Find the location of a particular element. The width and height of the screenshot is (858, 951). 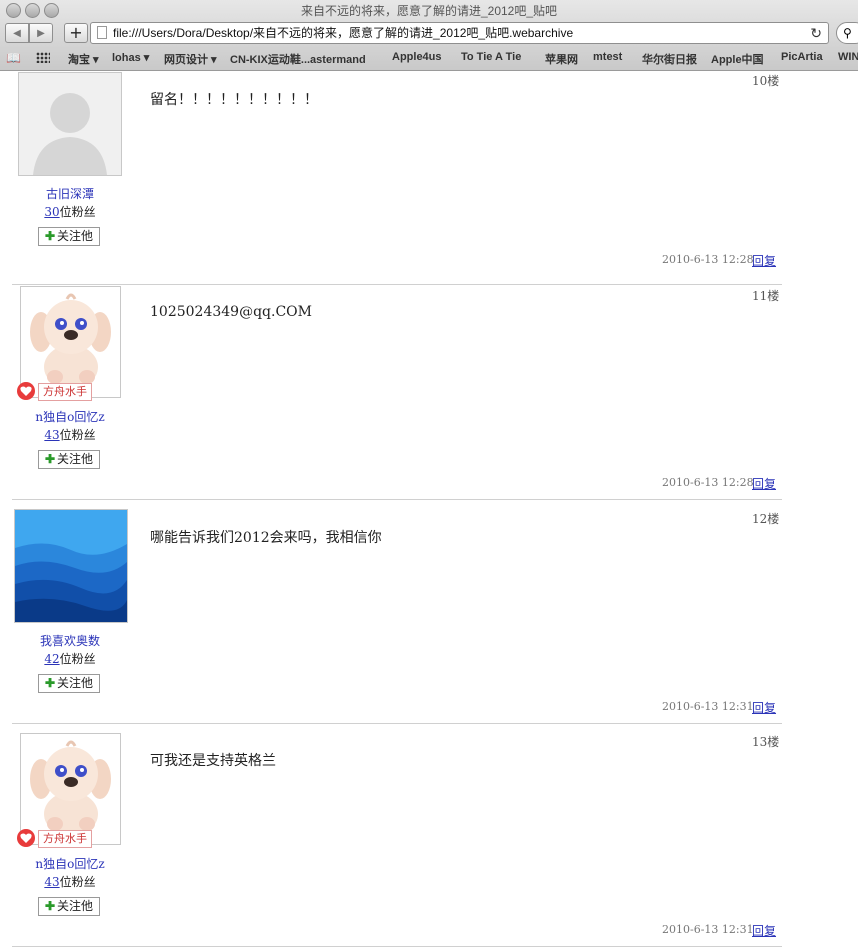

floor-number: 13楼 is located at coordinates (766, 742).